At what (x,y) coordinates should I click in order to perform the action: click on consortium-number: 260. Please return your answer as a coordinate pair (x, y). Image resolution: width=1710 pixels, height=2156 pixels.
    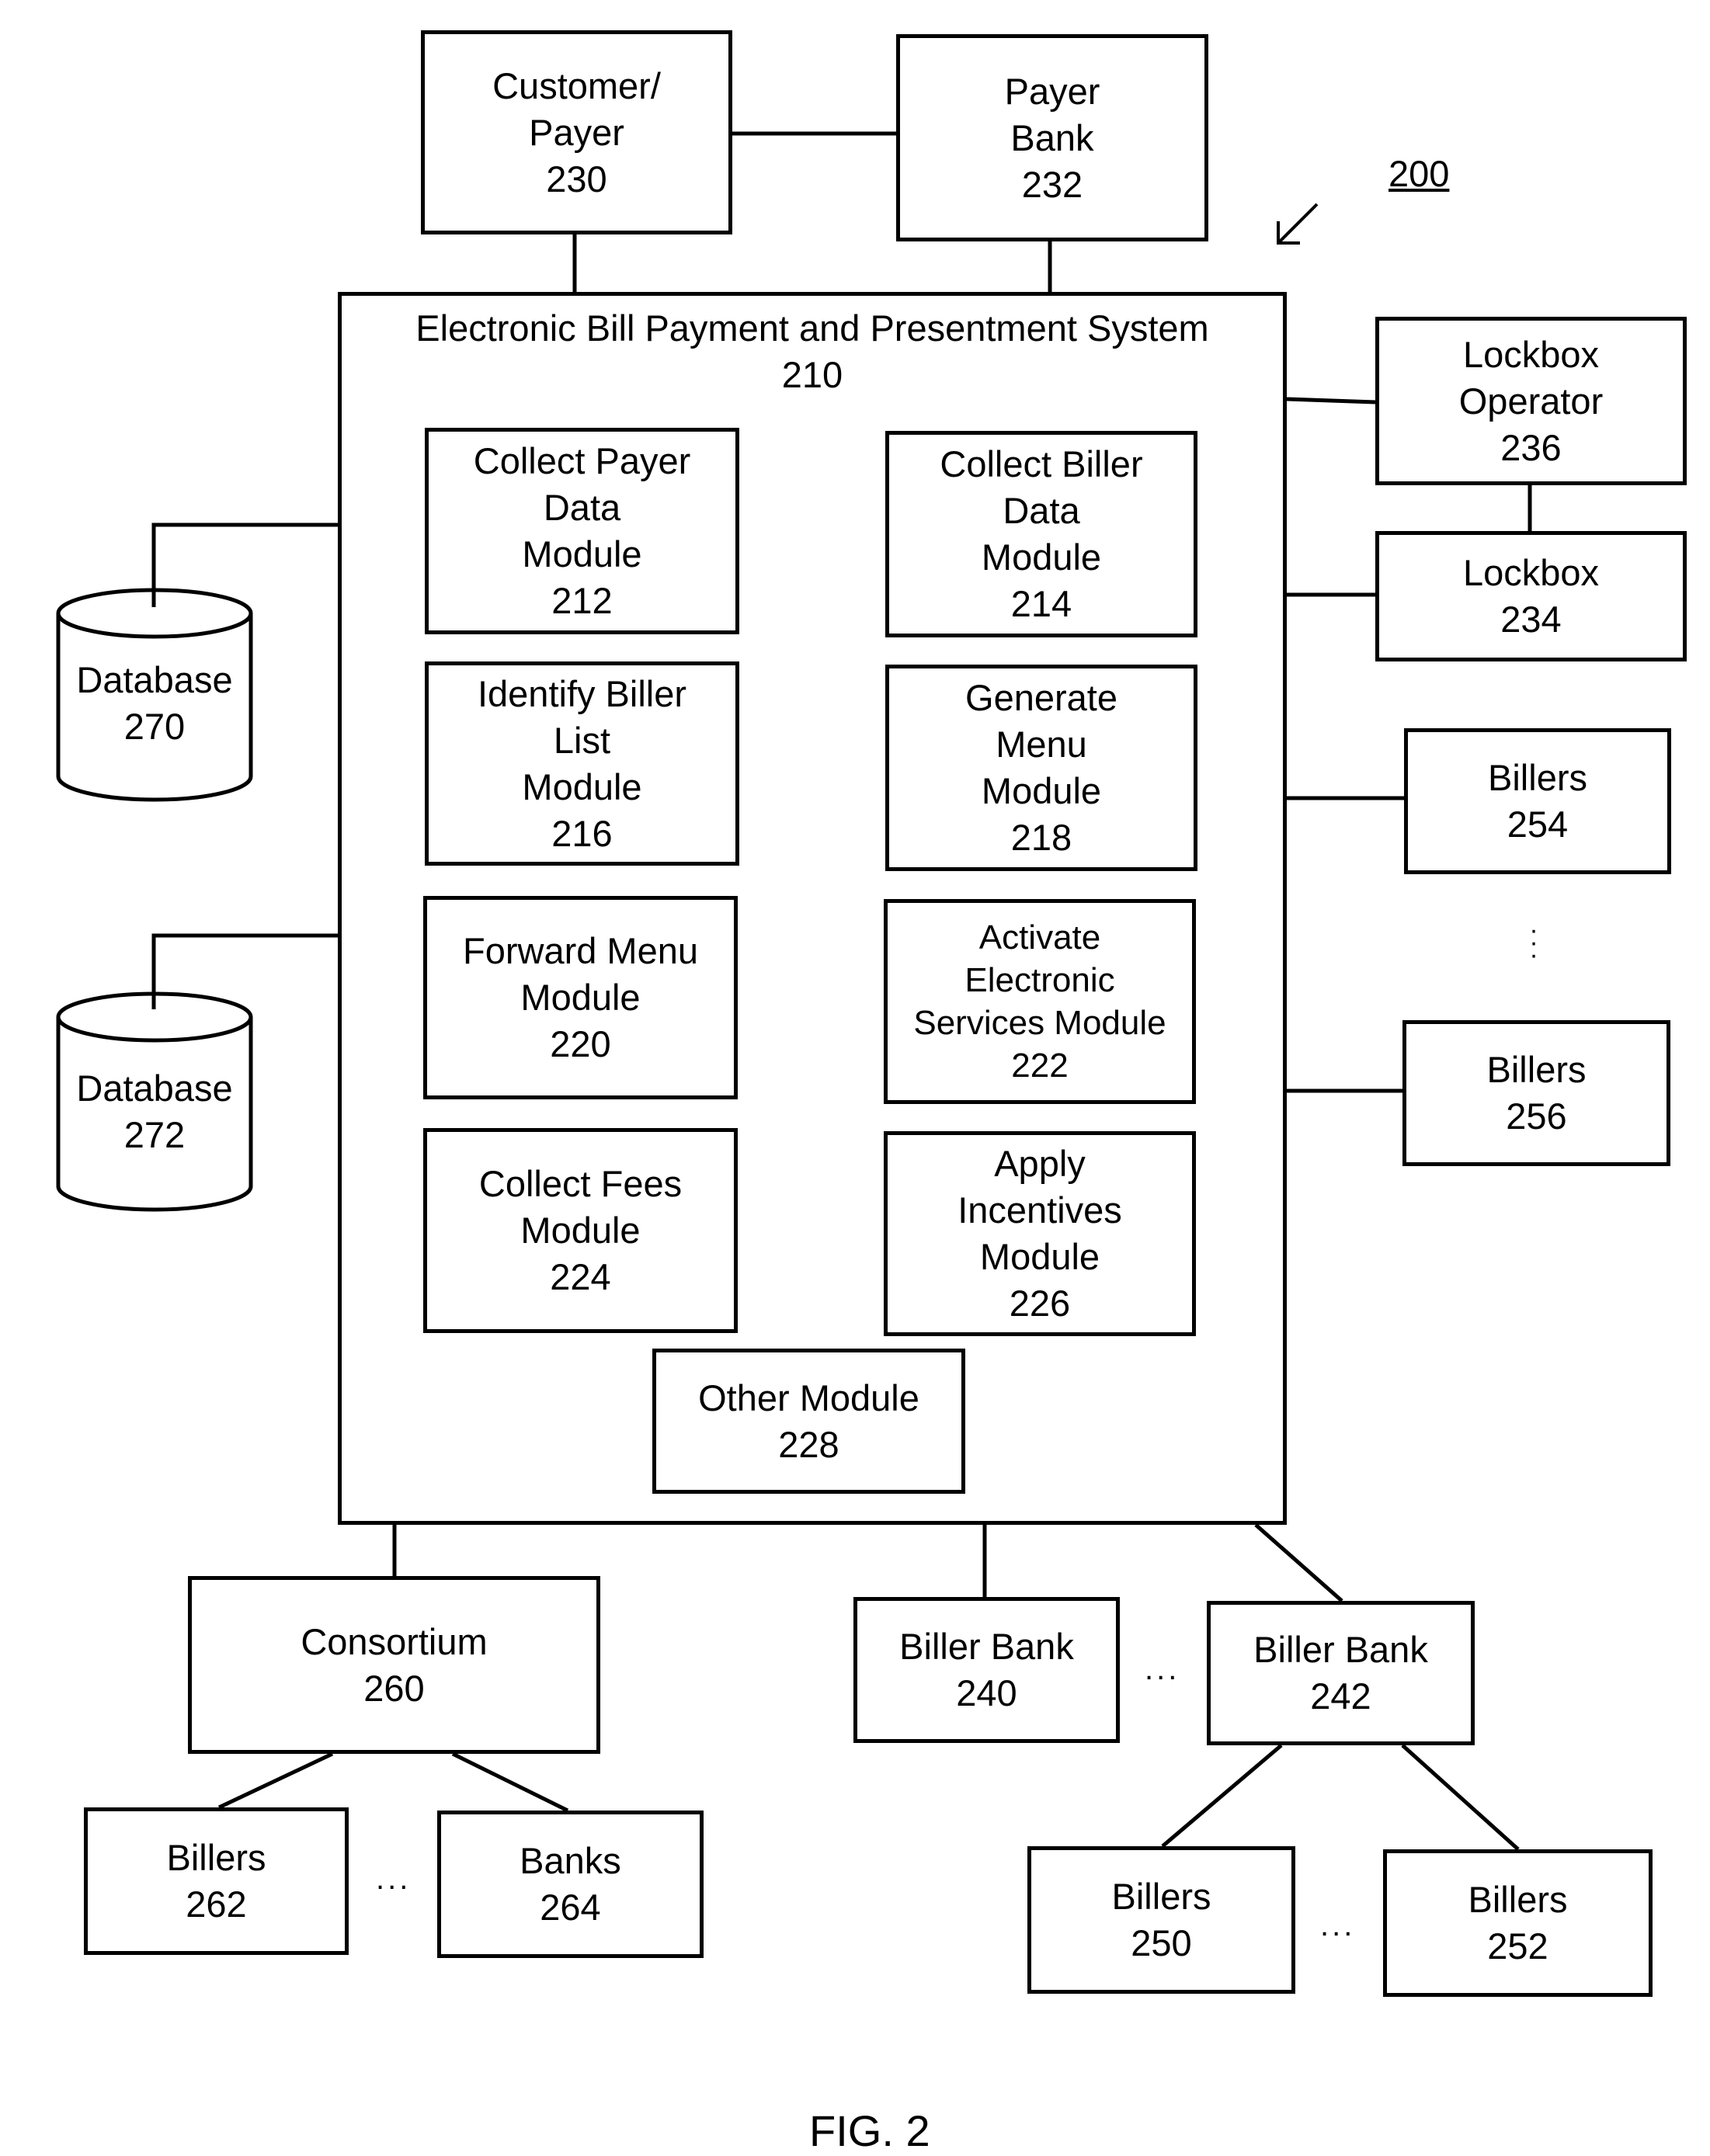
    Looking at the image, I should click on (394, 1688).